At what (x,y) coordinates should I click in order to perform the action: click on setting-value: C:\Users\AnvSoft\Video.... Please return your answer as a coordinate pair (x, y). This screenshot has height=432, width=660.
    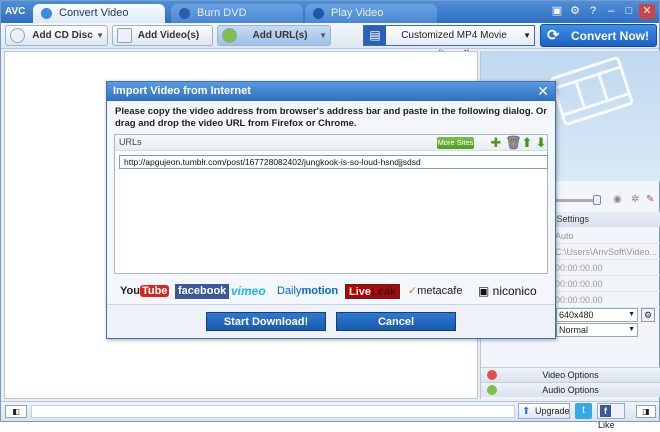
    Looking at the image, I should click on (607, 252).